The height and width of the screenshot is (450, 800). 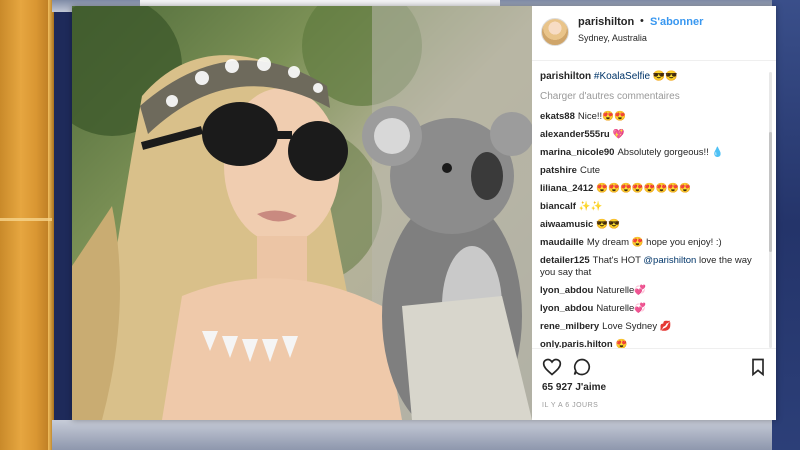 I want to click on post-actions-bar, so click(x=654, y=363).